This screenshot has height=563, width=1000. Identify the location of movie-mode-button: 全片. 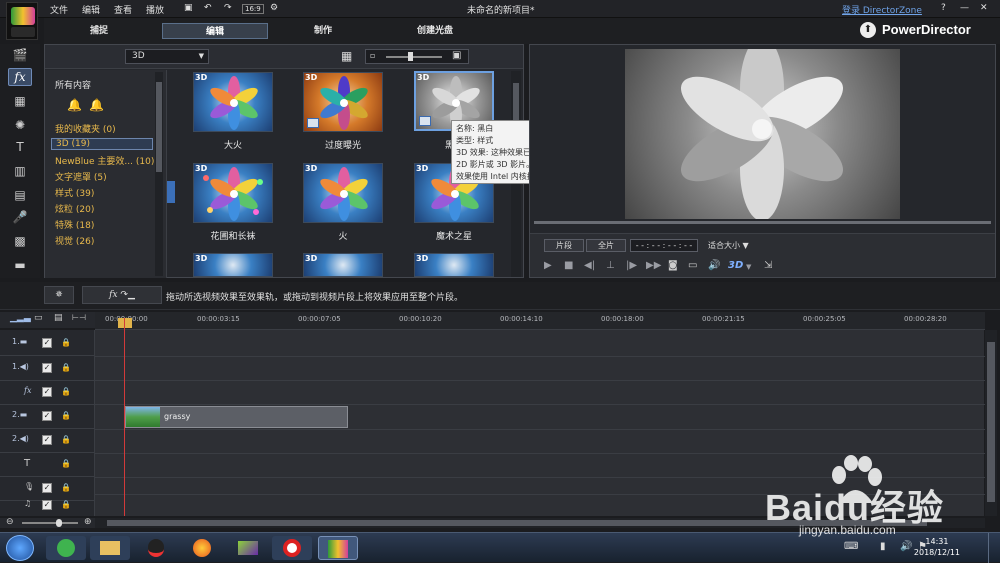
(606, 245).